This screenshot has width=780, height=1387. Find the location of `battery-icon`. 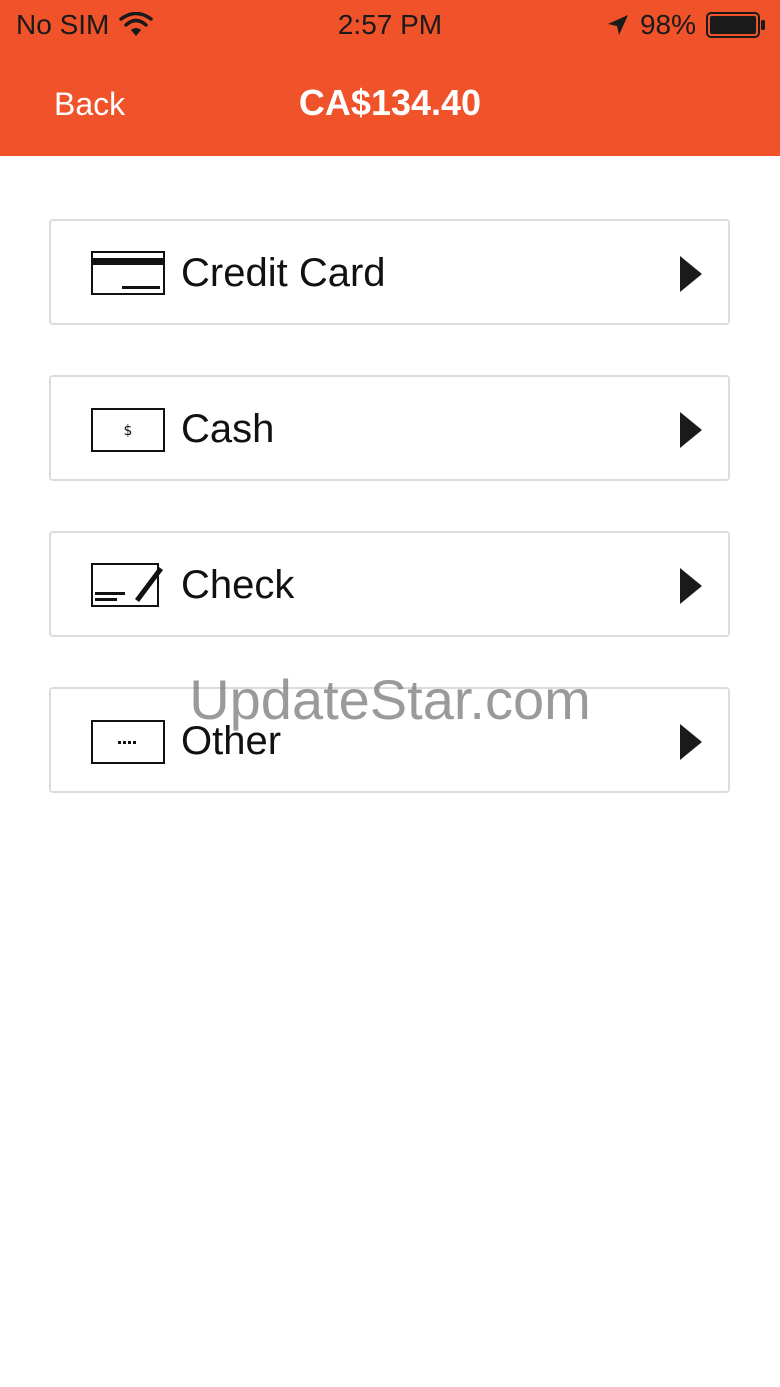

battery-icon is located at coordinates (735, 25).